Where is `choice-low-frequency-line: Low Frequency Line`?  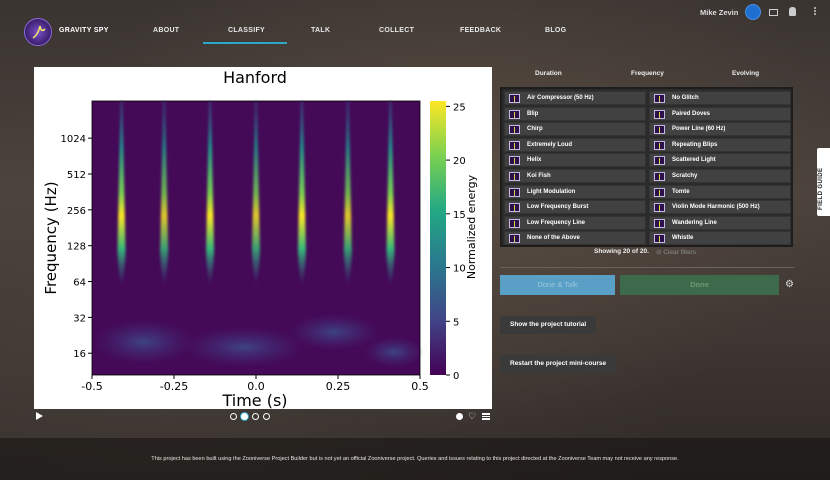 choice-low-frequency-line: Low Frequency Line is located at coordinates (575, 222).